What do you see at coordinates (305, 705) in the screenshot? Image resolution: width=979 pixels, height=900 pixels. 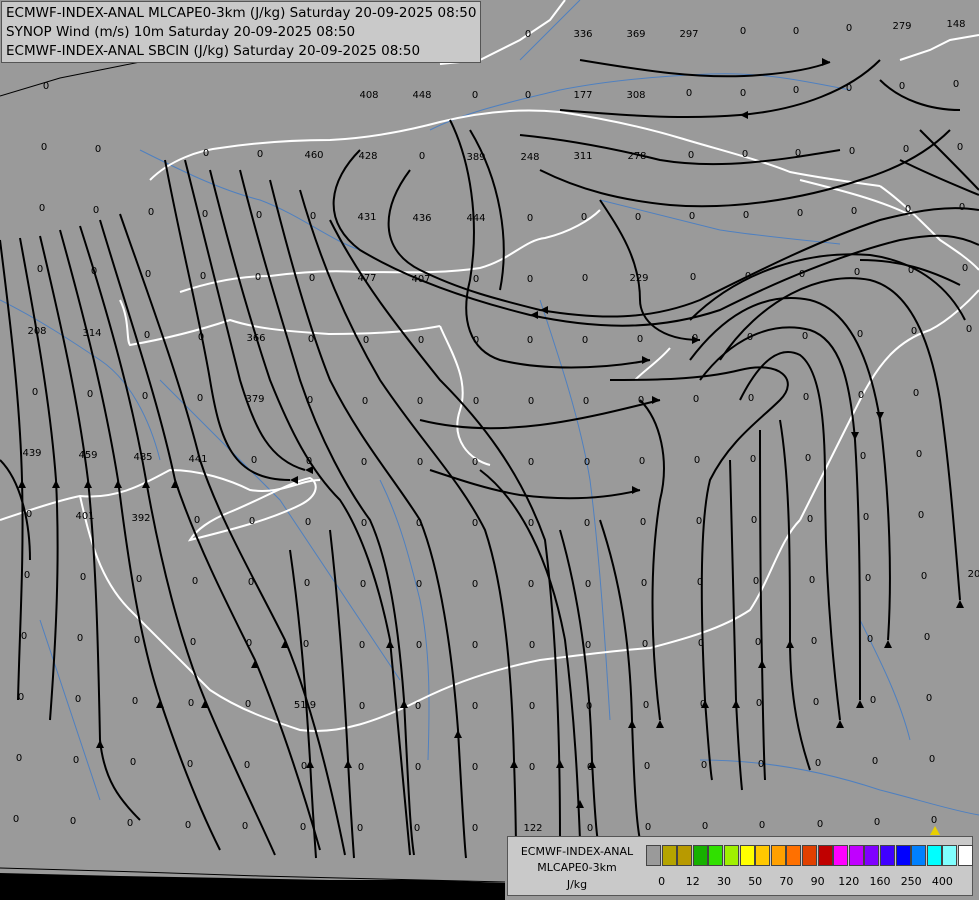 I see `value-label: 51.9` at bounding box center [305, 705].